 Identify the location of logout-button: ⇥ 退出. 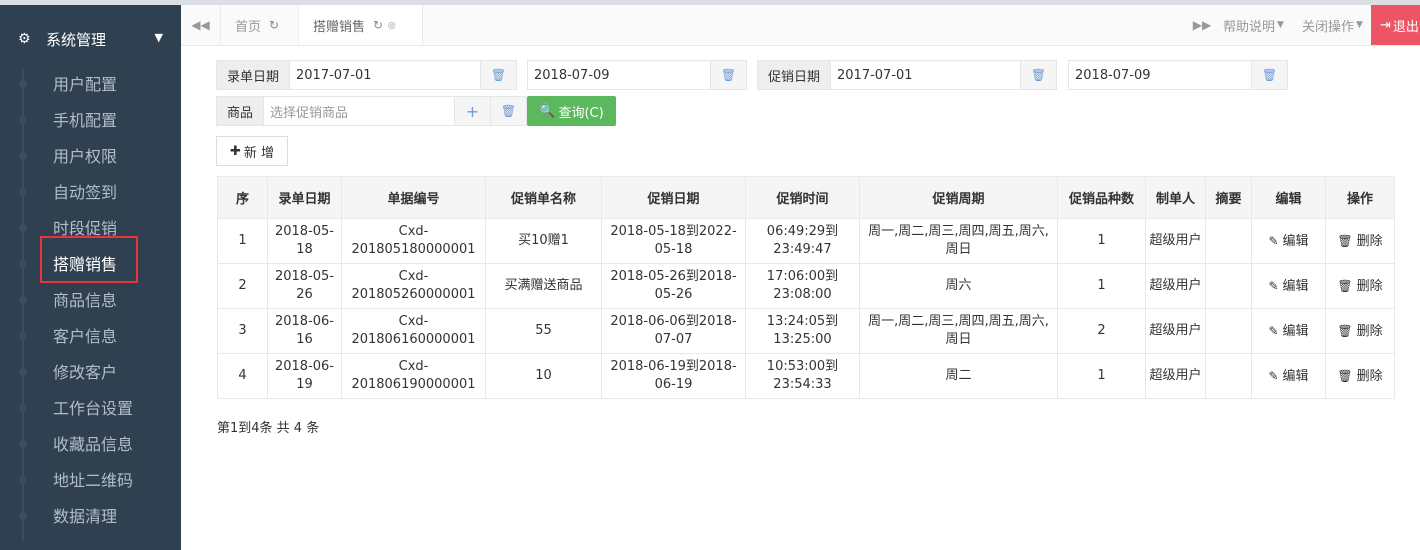
(1395, 25).